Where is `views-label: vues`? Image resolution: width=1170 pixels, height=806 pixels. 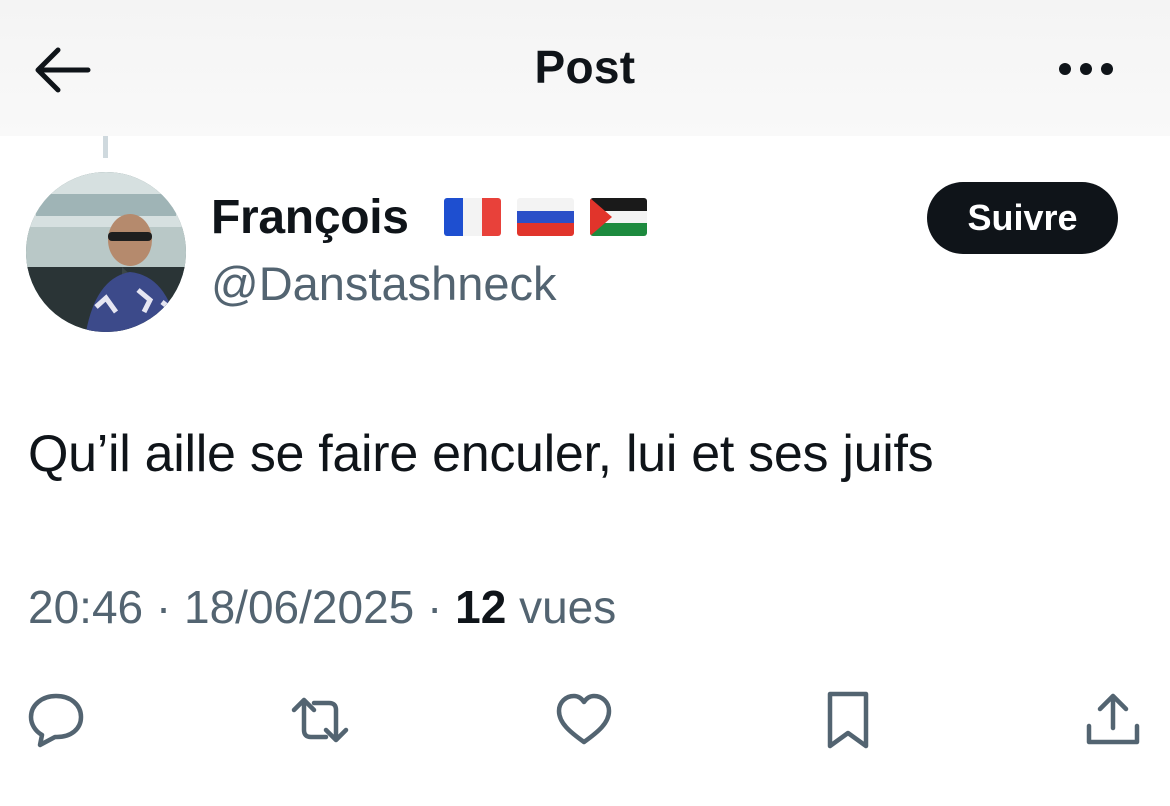
views-label: vues is located at coordinates (568, 607).